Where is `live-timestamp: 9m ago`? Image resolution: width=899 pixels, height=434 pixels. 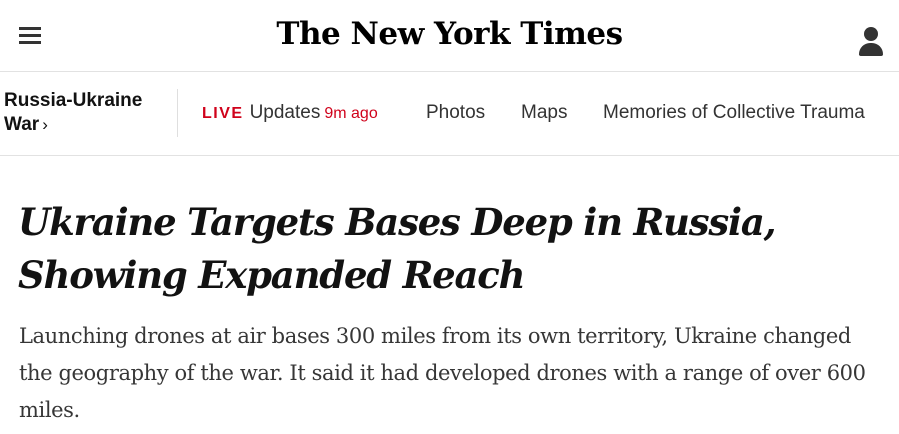 live-timestamp: 9m ago is located at coordinates (351, 113).